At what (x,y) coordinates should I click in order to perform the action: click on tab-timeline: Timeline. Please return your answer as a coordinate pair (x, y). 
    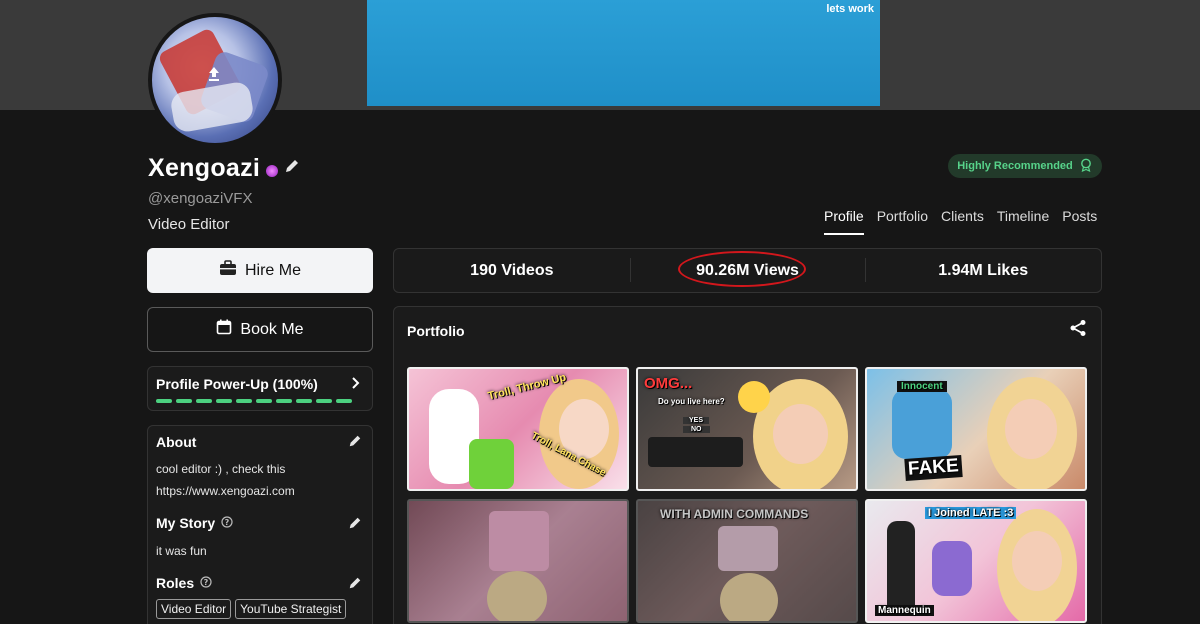
    Looking at the image, I should click on (1023, 220).